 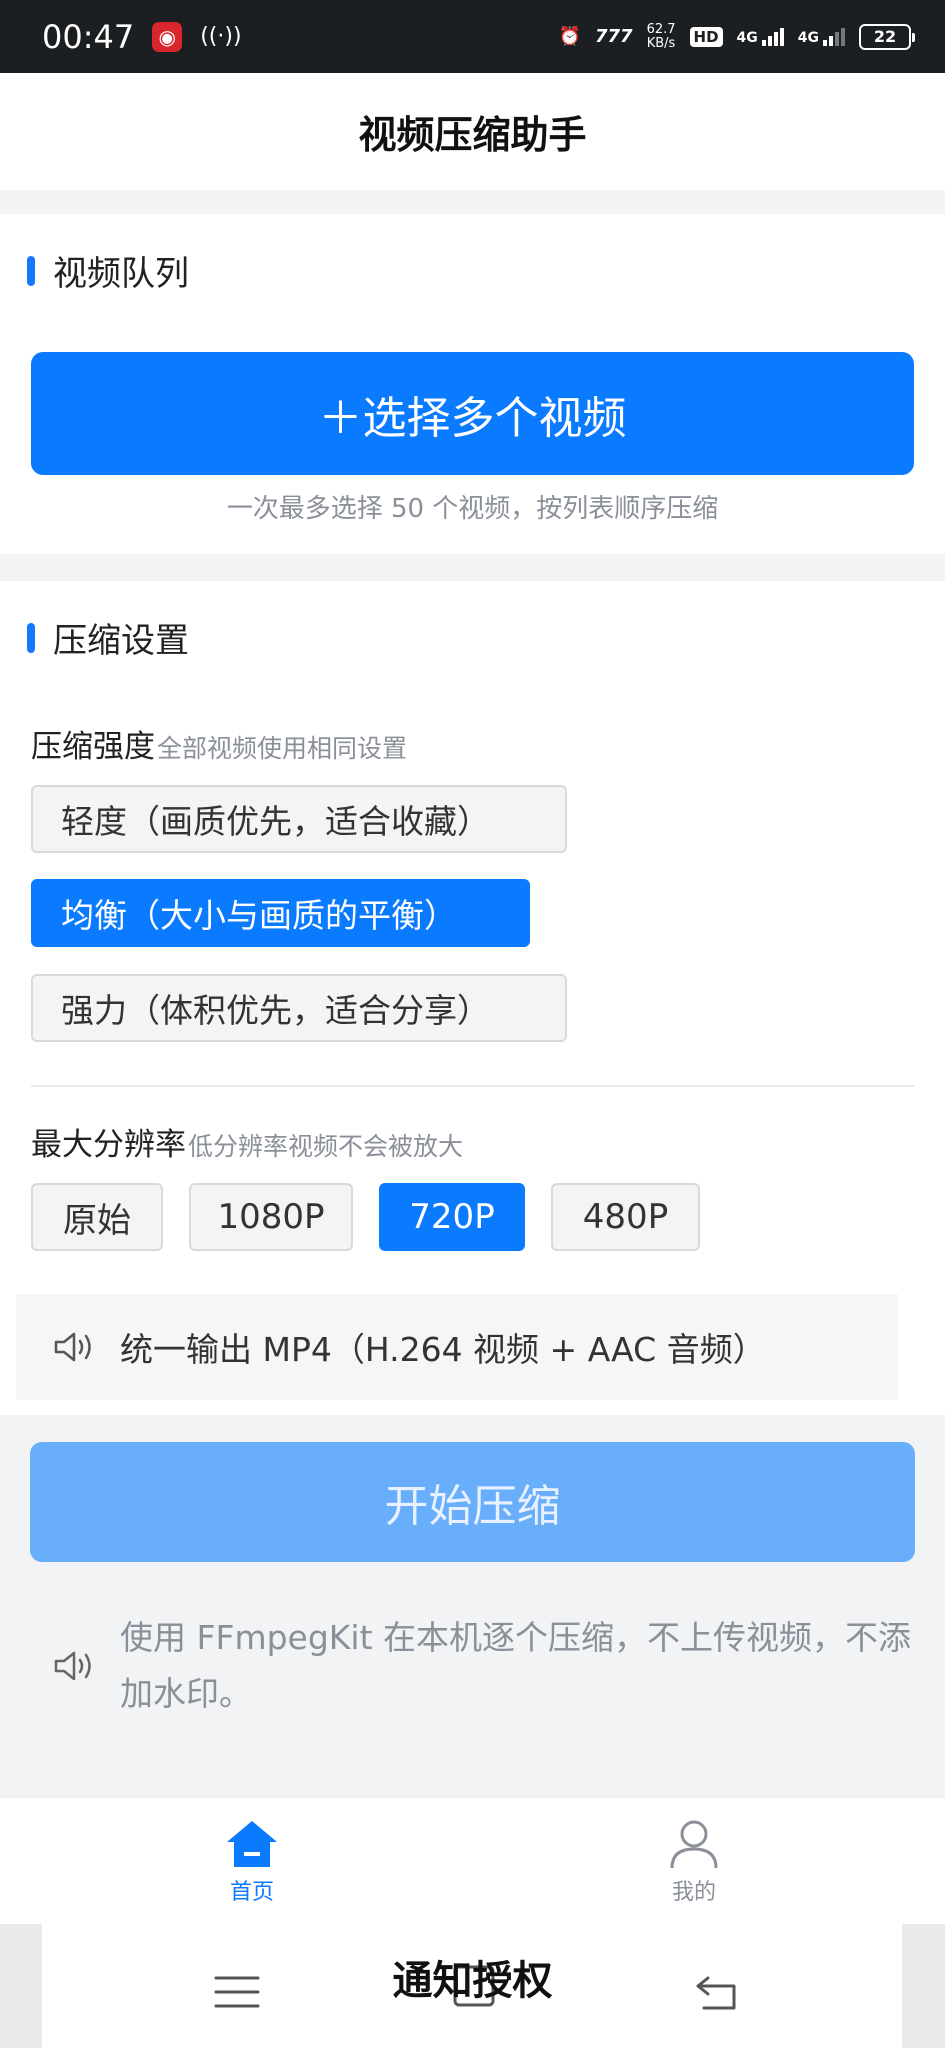 I want to click on resolution-option-720p: 720P, so click(x=452, y=1217).